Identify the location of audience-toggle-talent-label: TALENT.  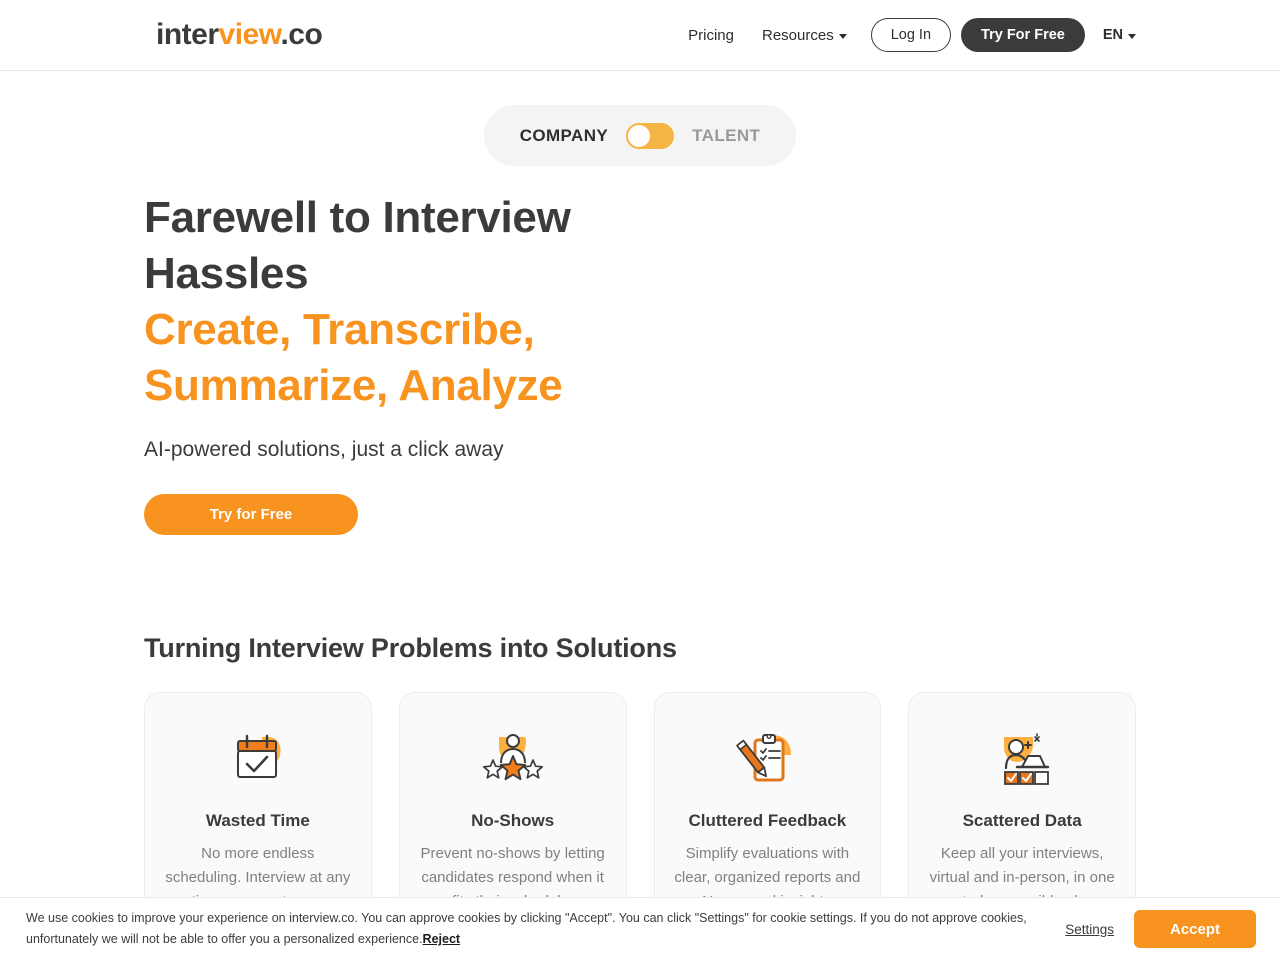
(726, 136).